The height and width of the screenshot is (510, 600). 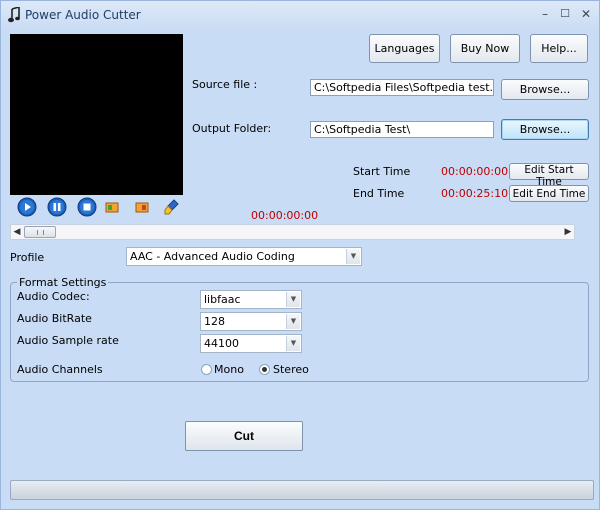 What do you see at coordinates (382, 171) in the screenshot?
I see `start-time-label: Start Time` at bounding box center [382, 171].